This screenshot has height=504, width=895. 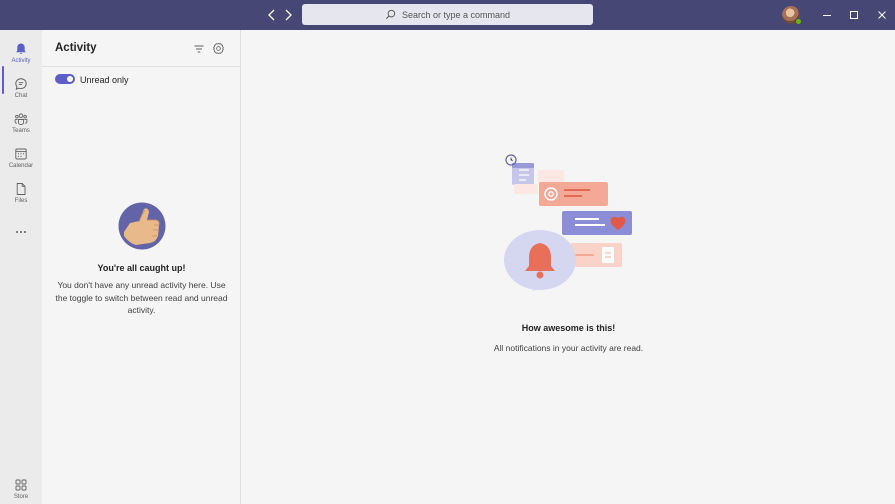 What do you see at coordinates (21, 161) in the screenshot?
I see `rail-item-calendar: Calendar` at bounding box center [21, 161].